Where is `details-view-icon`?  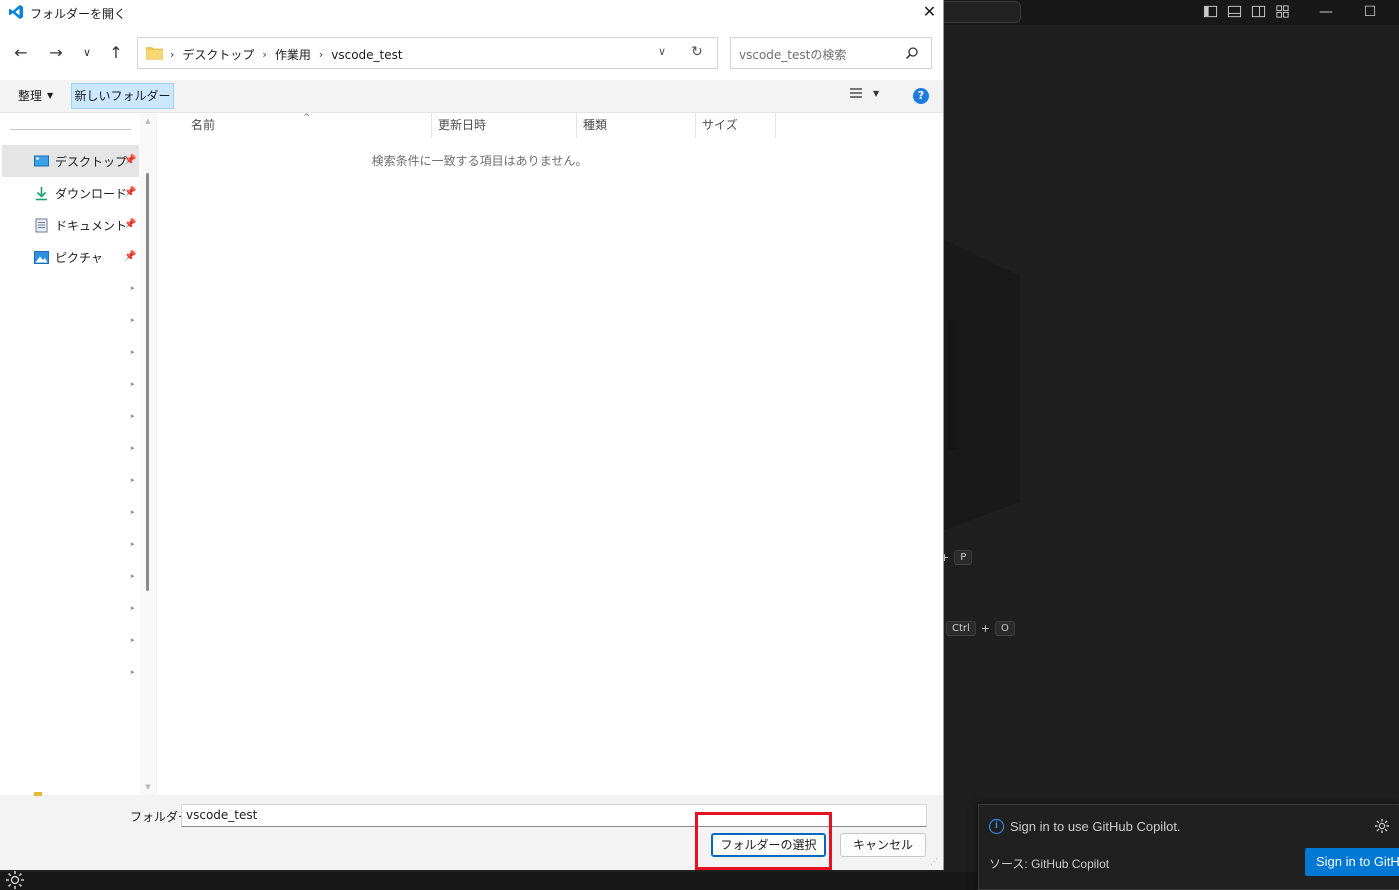
details-view-icon is located at coordinates (856, 93).